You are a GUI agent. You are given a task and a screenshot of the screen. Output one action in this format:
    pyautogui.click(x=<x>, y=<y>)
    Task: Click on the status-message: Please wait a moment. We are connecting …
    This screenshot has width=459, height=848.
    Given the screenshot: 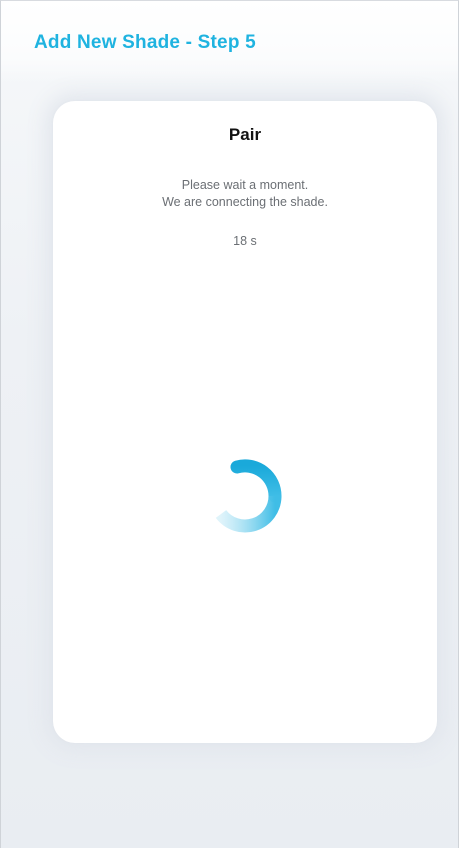 What is the action you would take?
    pyautogui.click(x=245, y=194)
    